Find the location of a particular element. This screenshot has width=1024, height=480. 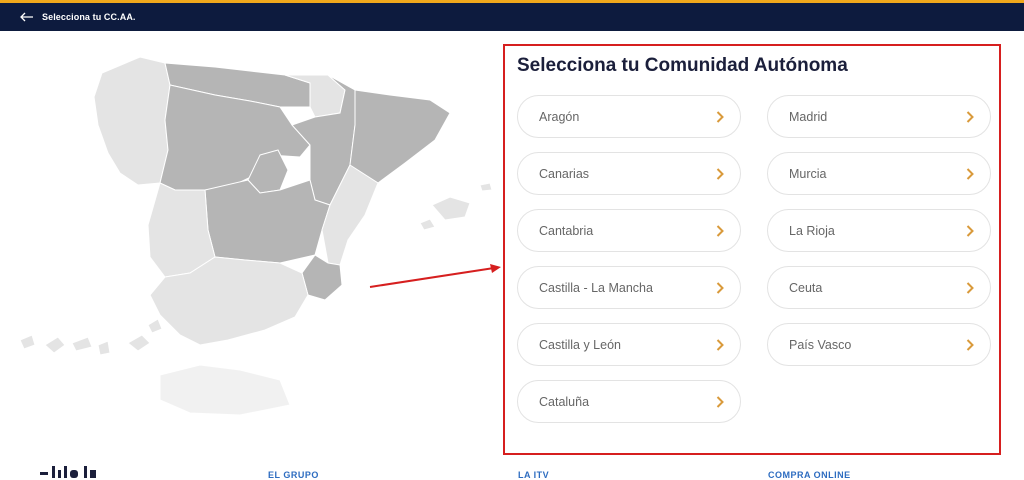

annotation-arrow is located at coordinates (435, 276).